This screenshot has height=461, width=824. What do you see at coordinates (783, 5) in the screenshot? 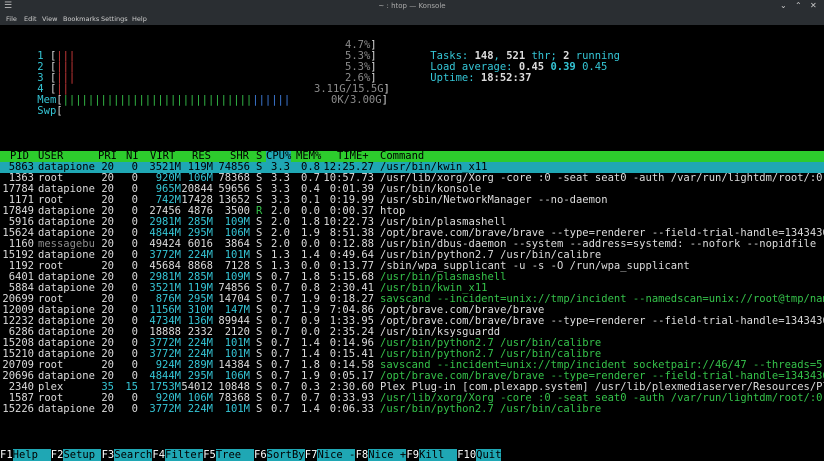
I see `minimize-icon: ⌄` at bounding box center [783, 5].